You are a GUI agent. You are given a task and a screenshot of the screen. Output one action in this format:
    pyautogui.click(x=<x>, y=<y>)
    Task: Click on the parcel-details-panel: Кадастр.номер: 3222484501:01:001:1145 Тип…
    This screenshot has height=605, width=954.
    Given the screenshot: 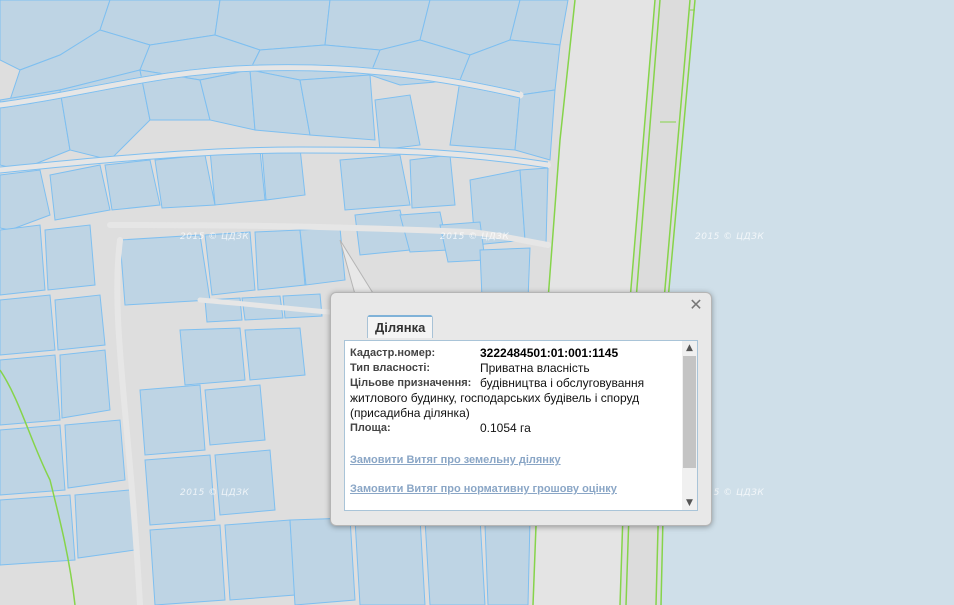 What is the action you would take?
    pyautogui.click(x=521, y=425)
    